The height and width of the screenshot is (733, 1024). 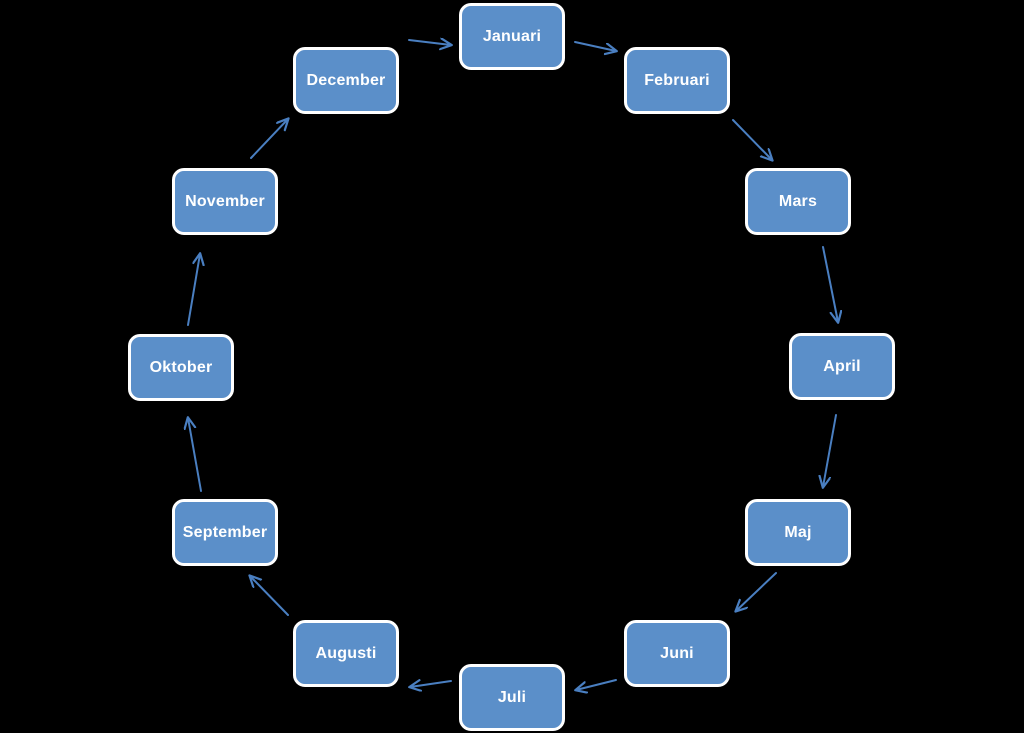 I want to click on month-node-april: April, so click(x=842, y=366).